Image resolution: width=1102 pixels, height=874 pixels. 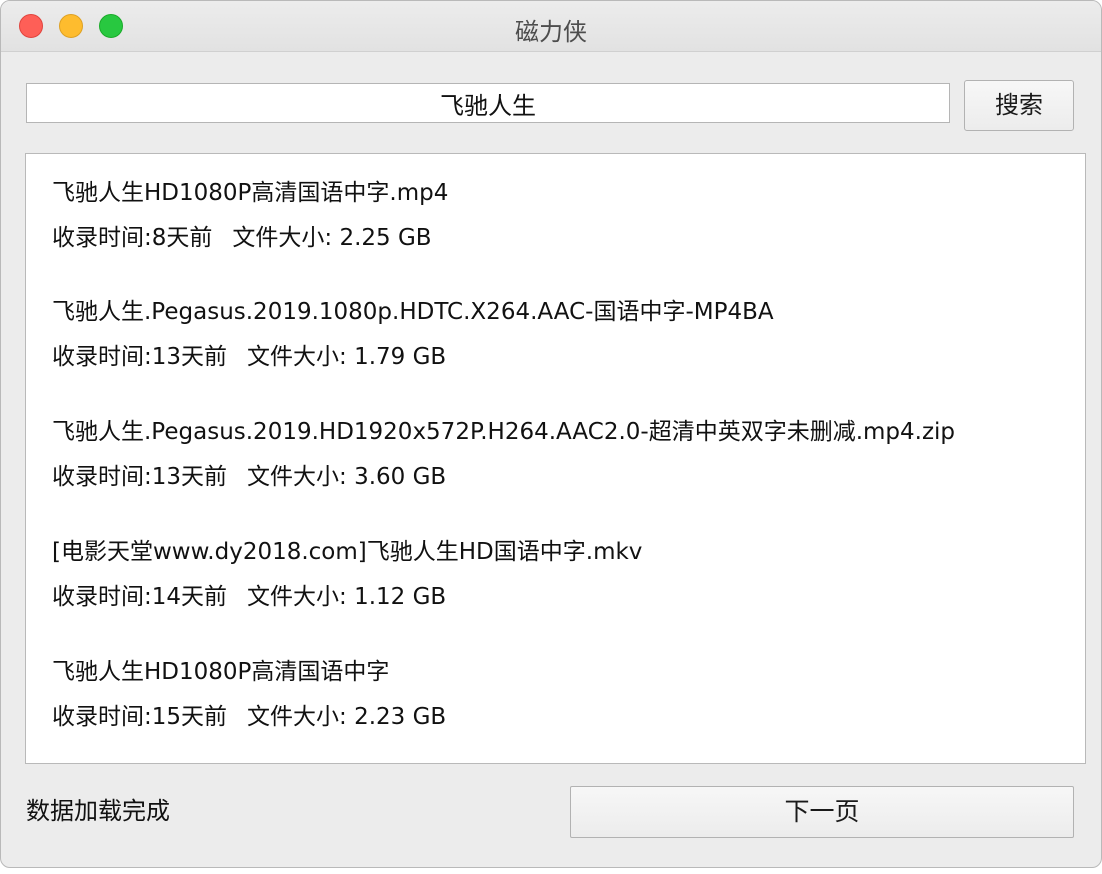 What do you see at coordinates (488, 103) in the screenshot?
I see `search-input` at bounding box center [488, 103].